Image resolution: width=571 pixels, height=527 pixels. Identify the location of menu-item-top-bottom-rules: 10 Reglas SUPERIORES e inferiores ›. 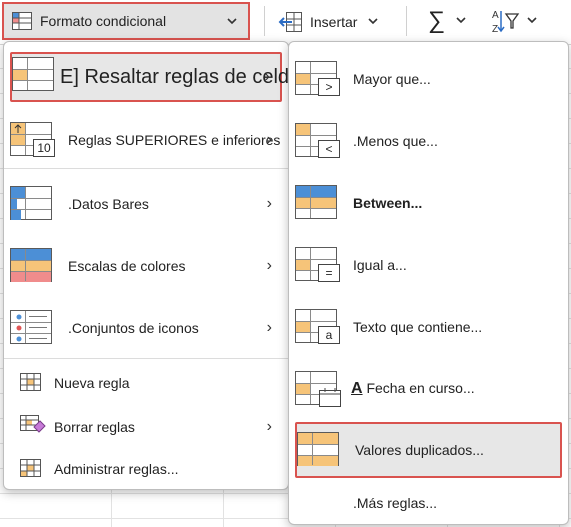
(146, 140).